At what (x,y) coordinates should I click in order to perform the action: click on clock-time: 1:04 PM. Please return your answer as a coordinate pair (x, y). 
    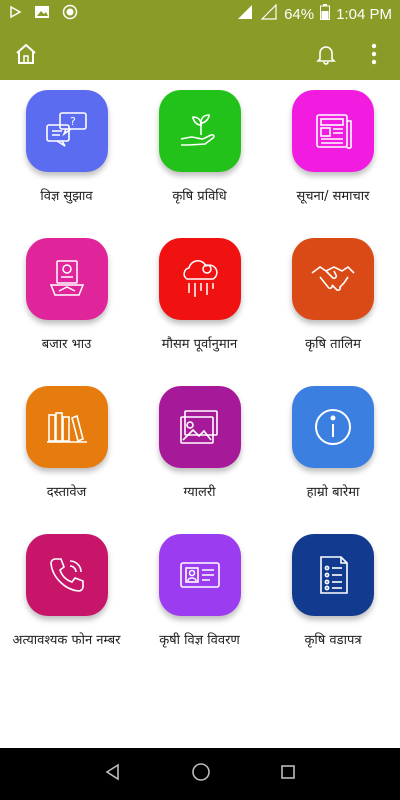
    Looking at the image, I should click on (364, 14).